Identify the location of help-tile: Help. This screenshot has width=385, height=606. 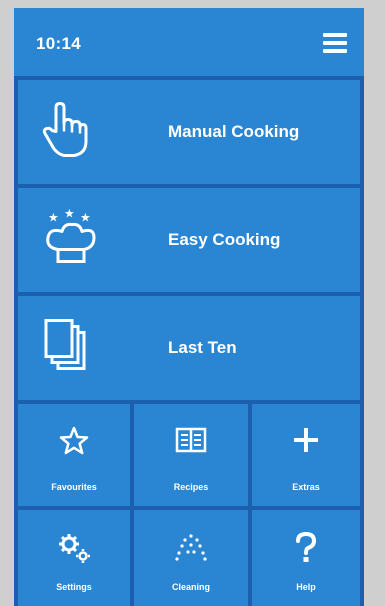
(306, 558).